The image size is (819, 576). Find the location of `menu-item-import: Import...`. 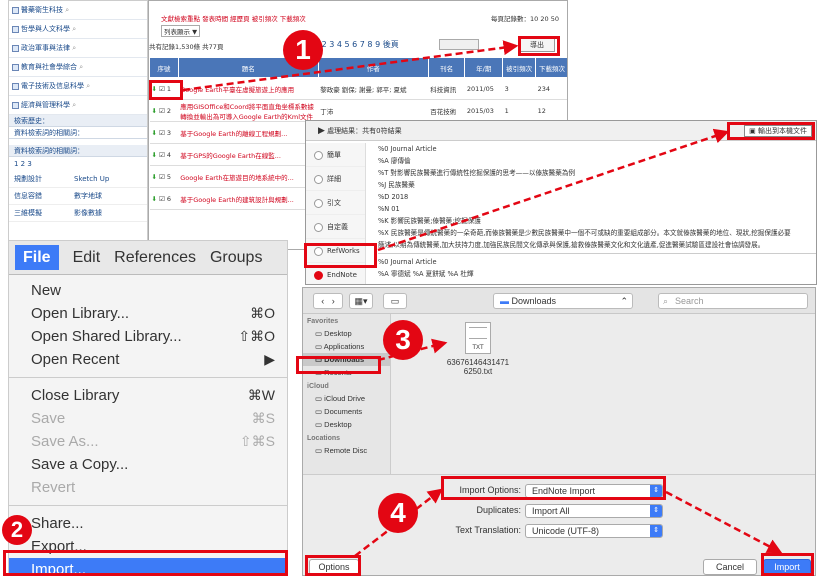

menu-item-import: Import... is located at coordinates (148, 566).